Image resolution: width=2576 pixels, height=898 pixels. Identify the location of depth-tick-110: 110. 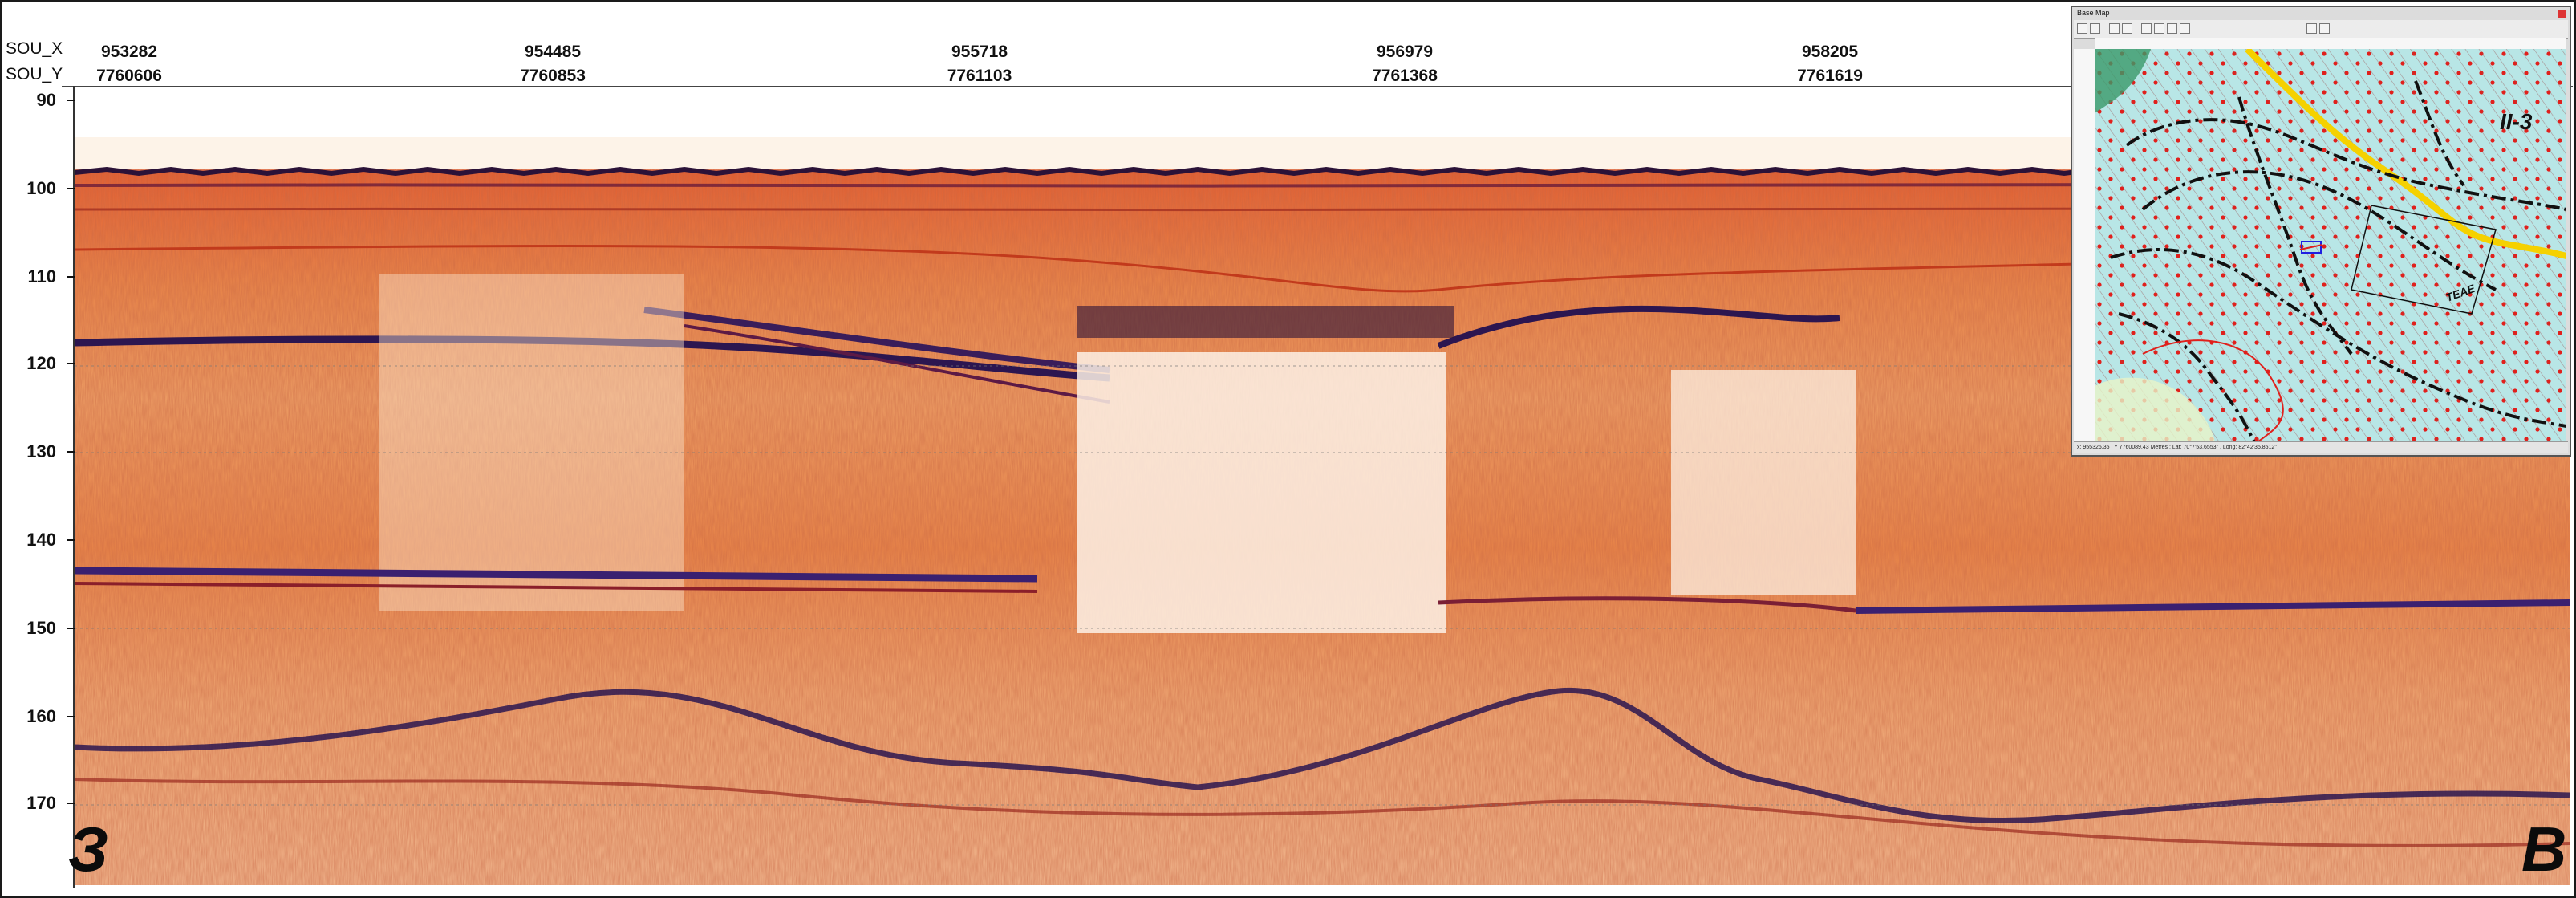
(42, 276).